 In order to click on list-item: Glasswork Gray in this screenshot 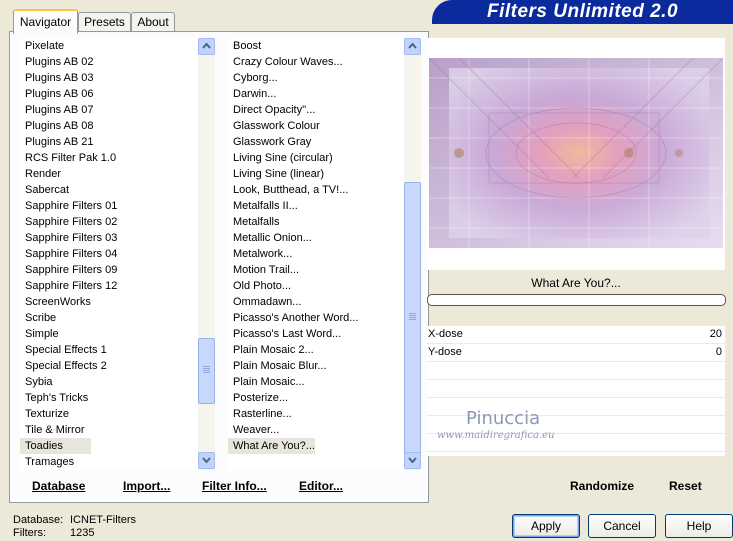, I will do `click(316, 142)`.